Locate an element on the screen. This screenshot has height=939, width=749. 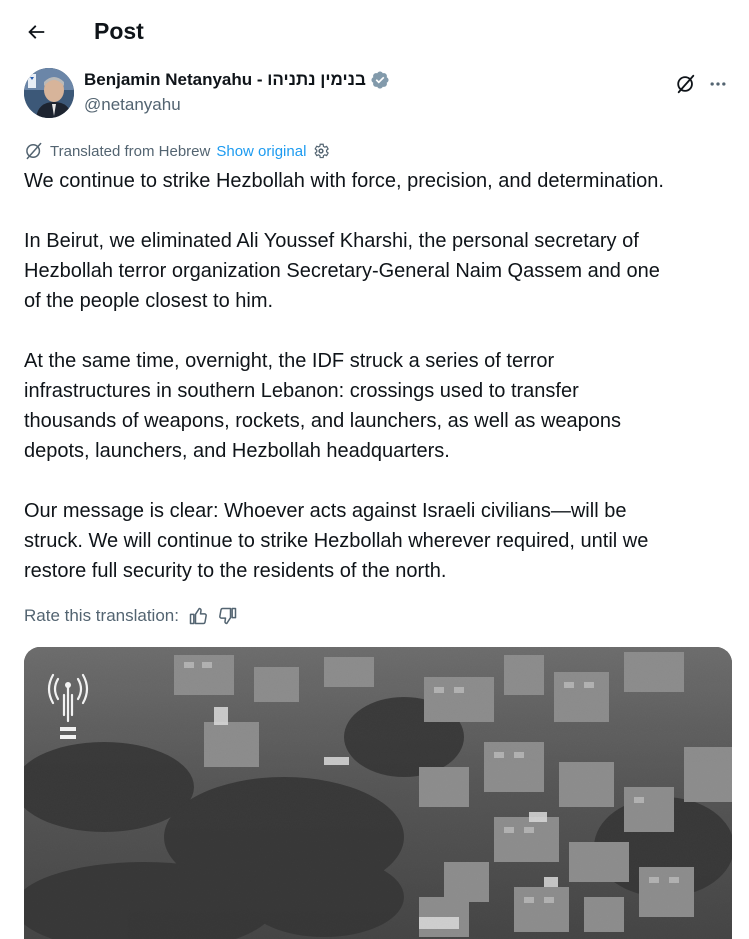
thumbs-up-icon is located at coordinates (198, 616).